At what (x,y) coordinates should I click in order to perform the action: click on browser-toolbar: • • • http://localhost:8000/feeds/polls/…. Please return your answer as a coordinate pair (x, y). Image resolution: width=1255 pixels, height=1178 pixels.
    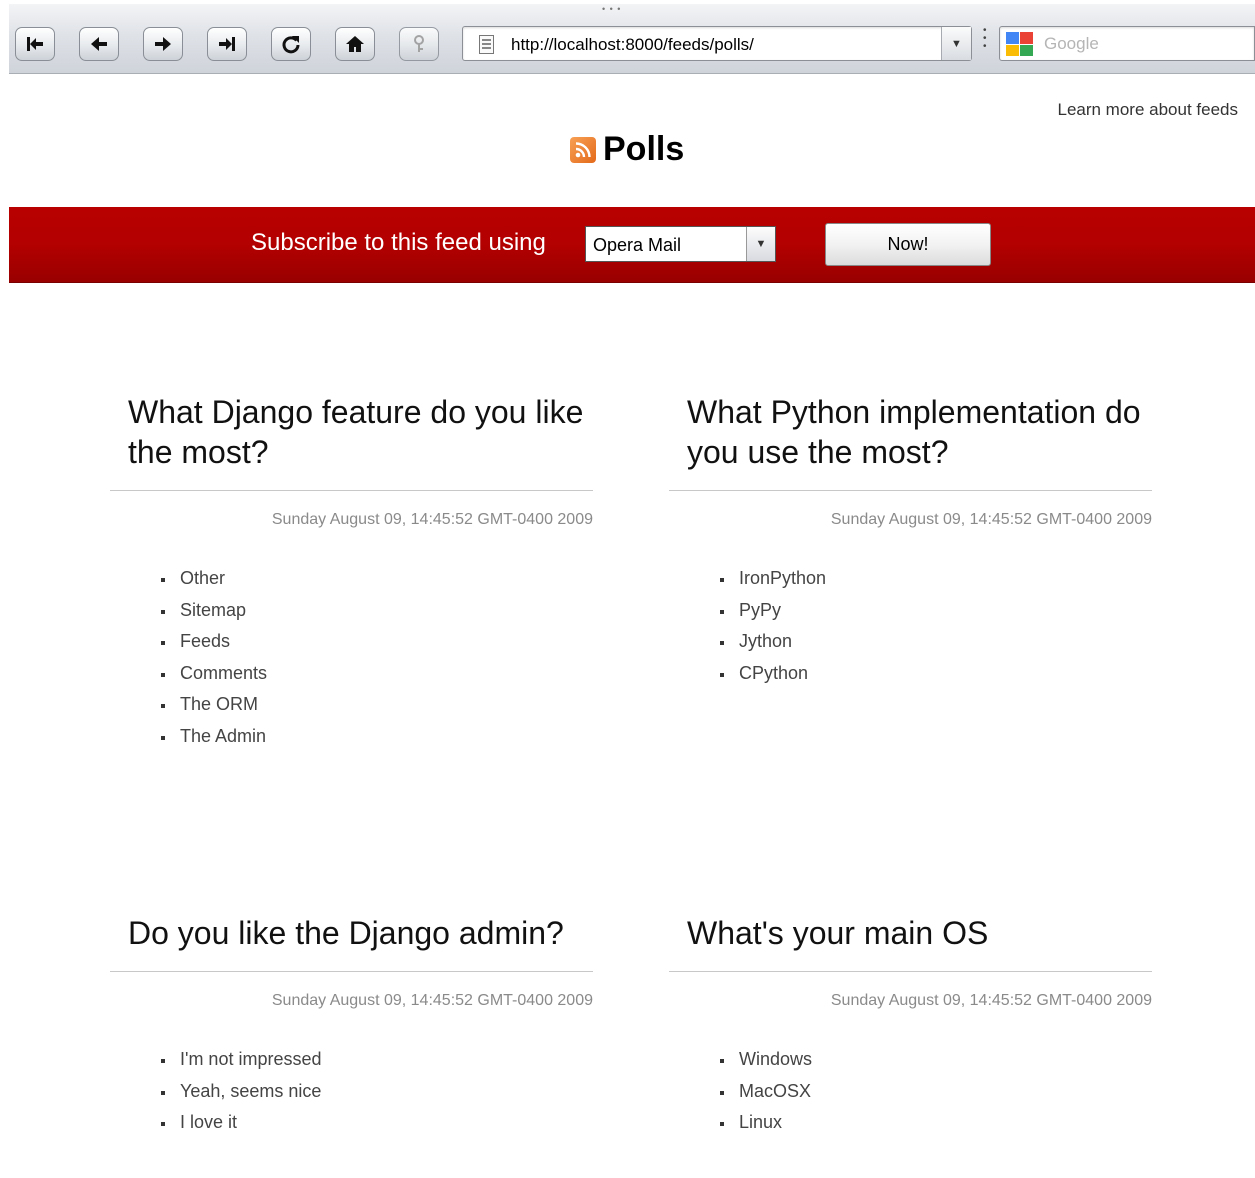
    Looking at the image, I should click on (632, 39).